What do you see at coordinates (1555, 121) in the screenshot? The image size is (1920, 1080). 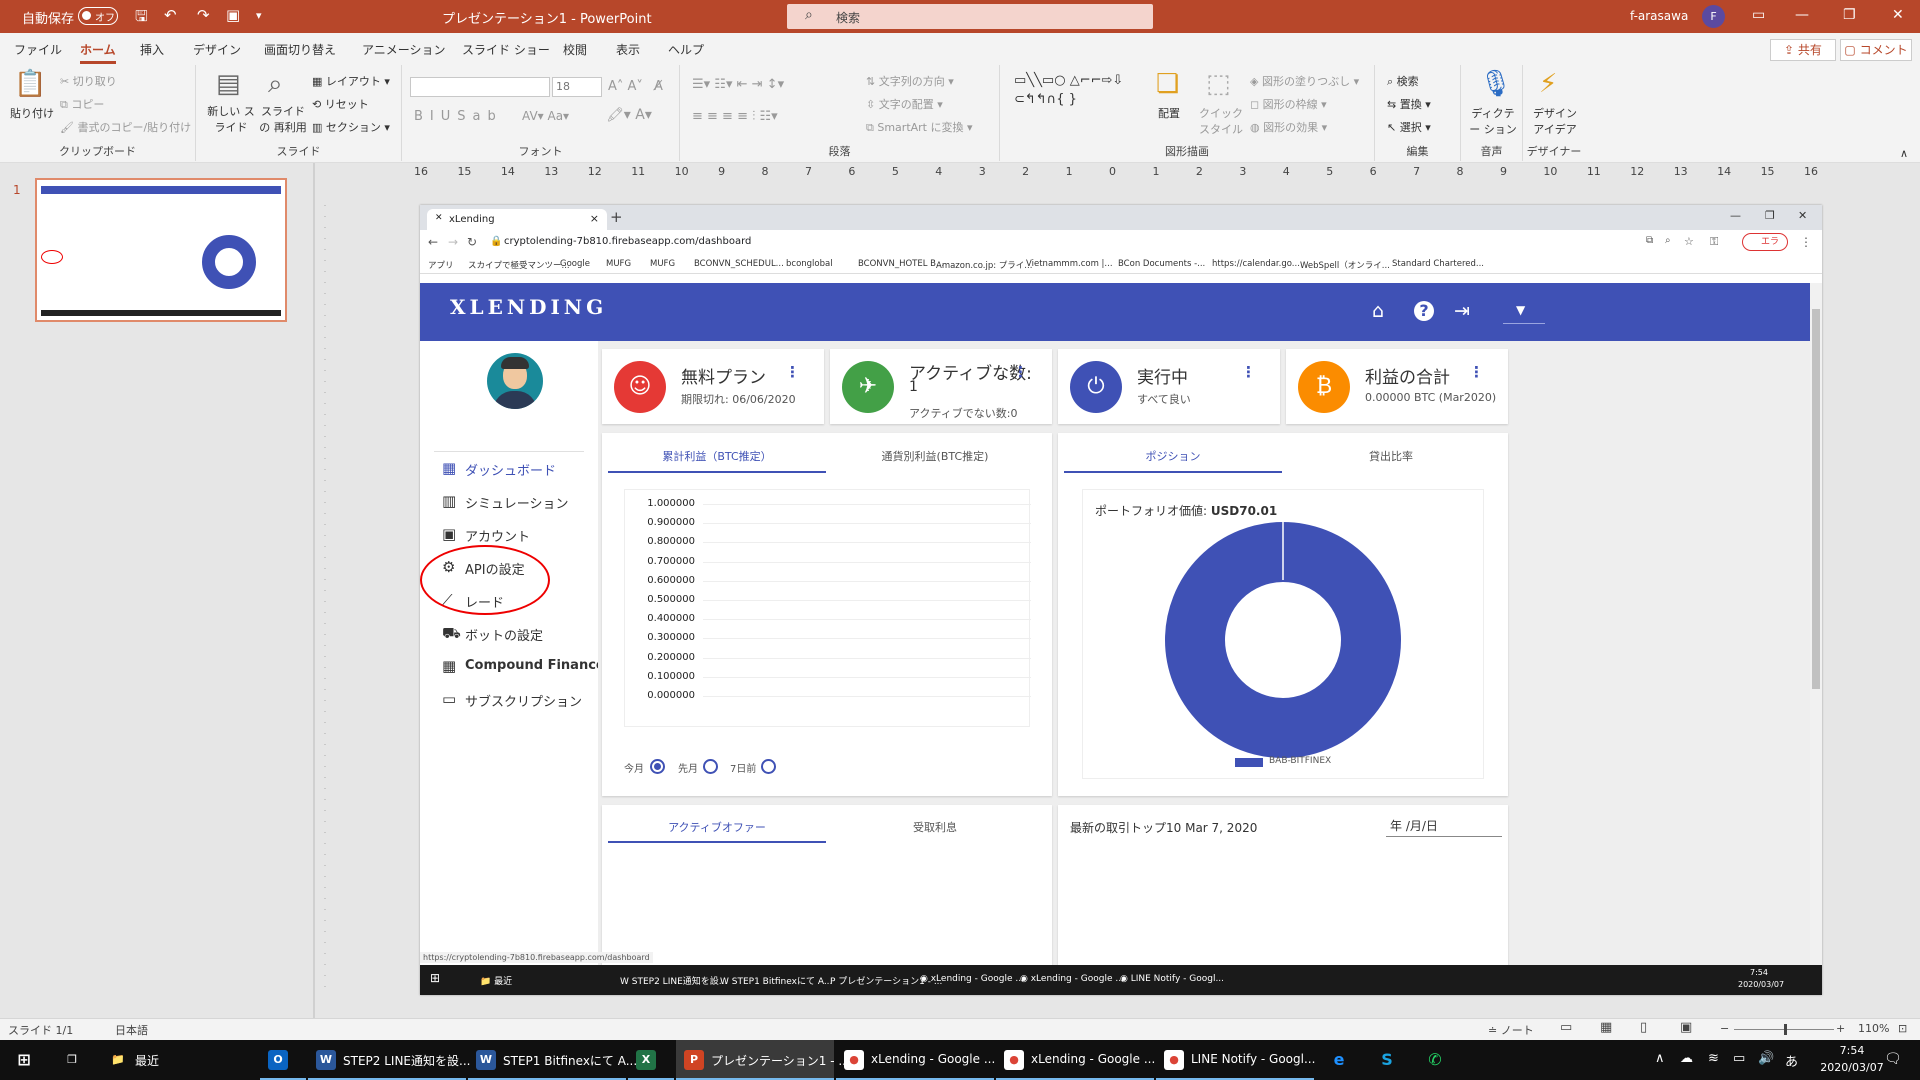 I see `design-ideas-button: デザイン アイデア` at bounding box center [1555, 121].